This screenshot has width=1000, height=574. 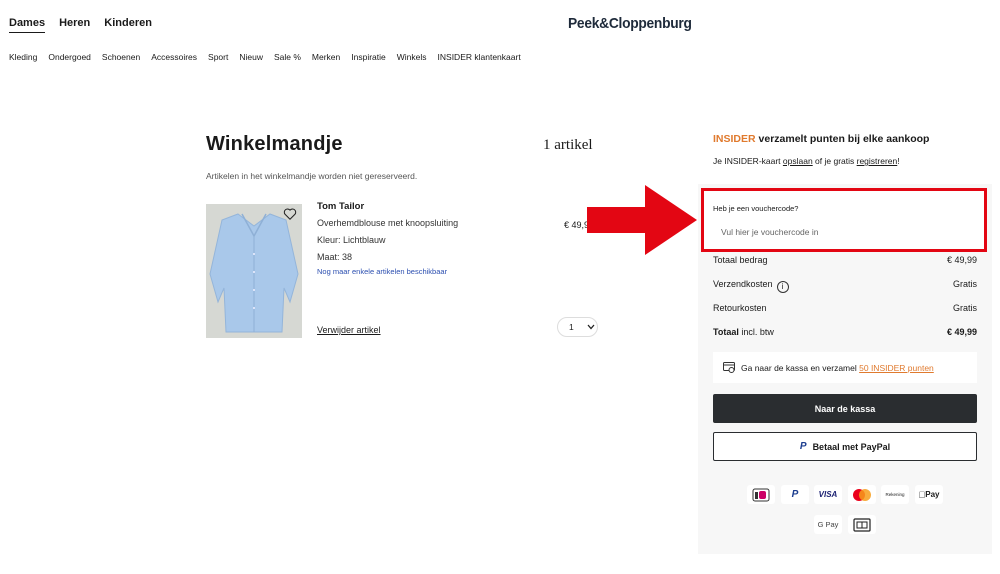 What do you see at coordinates (568, 145) in the screenshot?
I see `cart-item-count: 1 artikel` at bounding box center [568, 145].